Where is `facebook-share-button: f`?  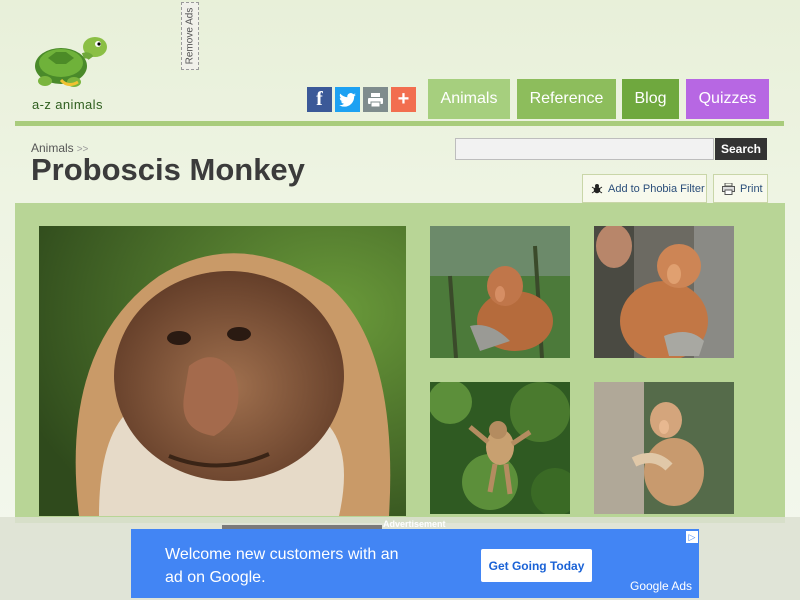
facebook-share-button: f is located at coordinates (319, 99).